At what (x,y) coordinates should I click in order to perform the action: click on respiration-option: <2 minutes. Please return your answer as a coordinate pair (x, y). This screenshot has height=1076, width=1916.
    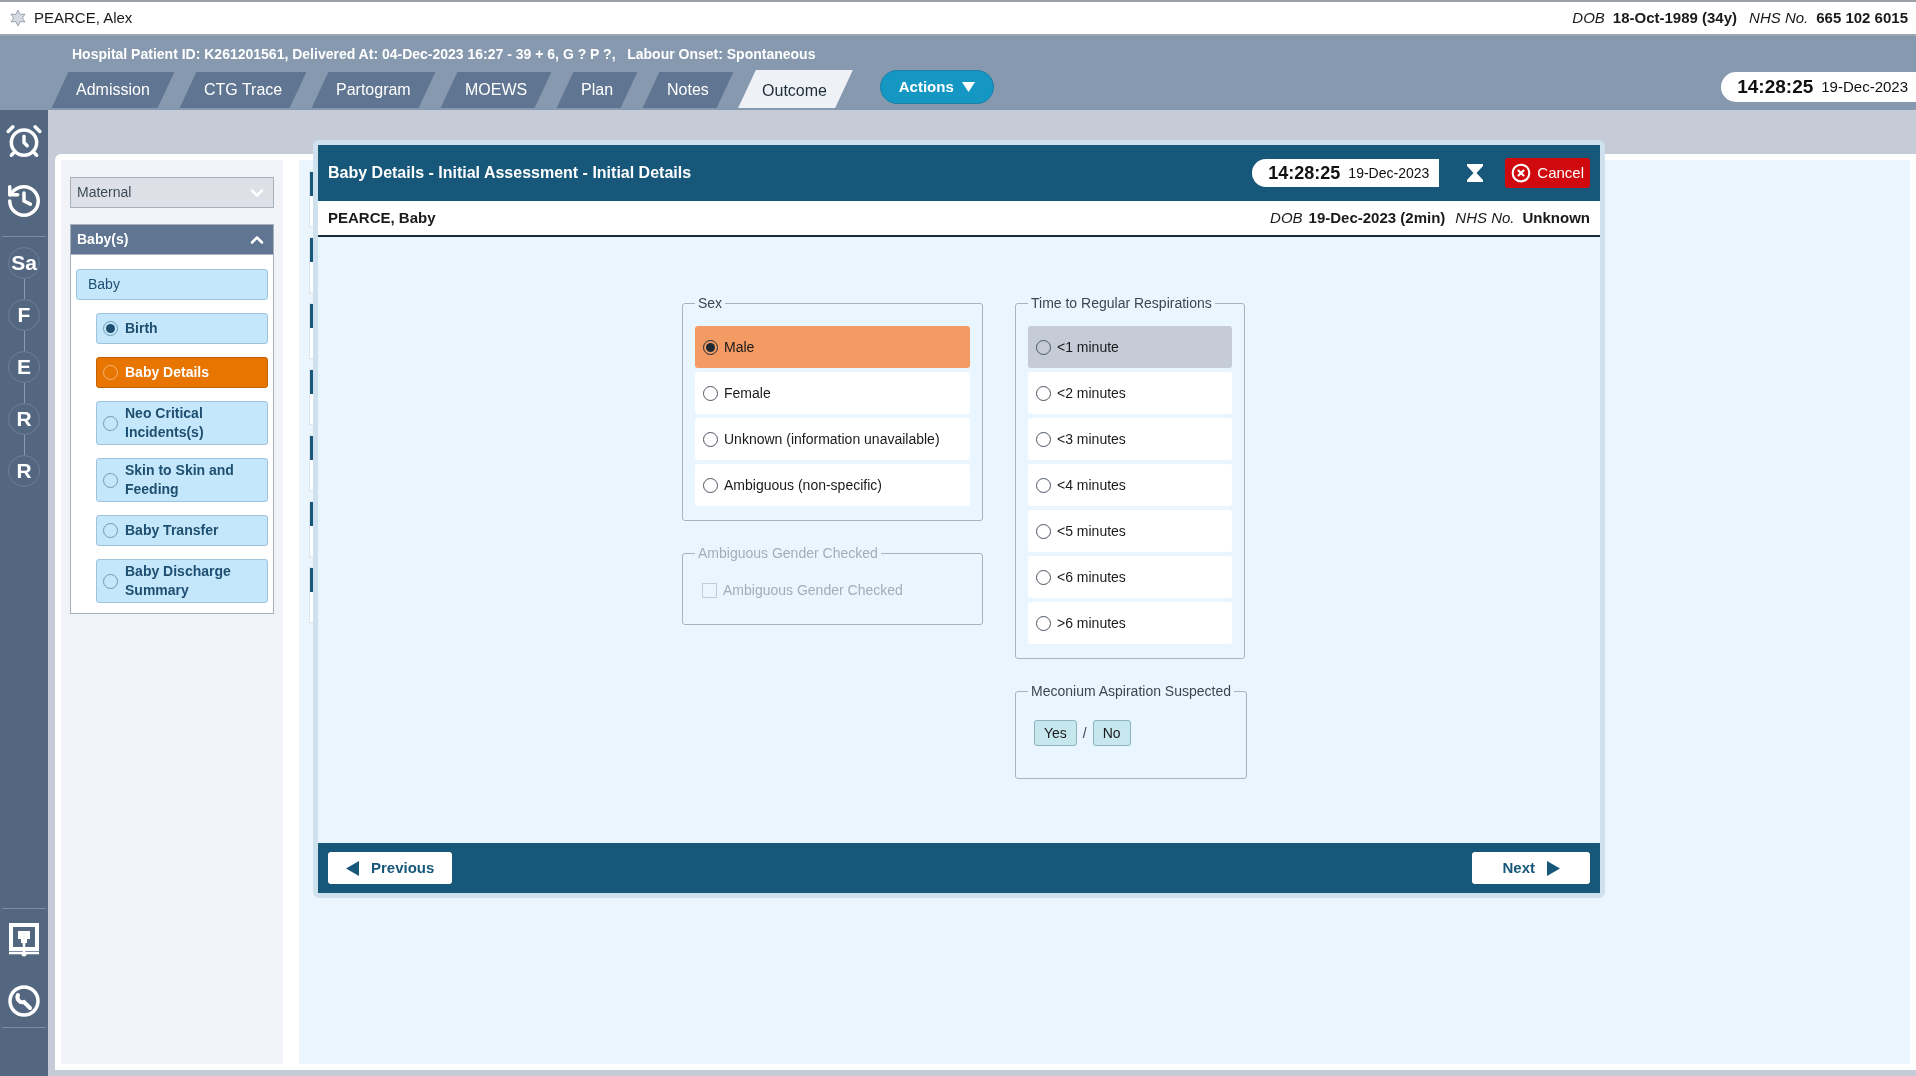
    Looking at the image, I should click on (1130, 393).